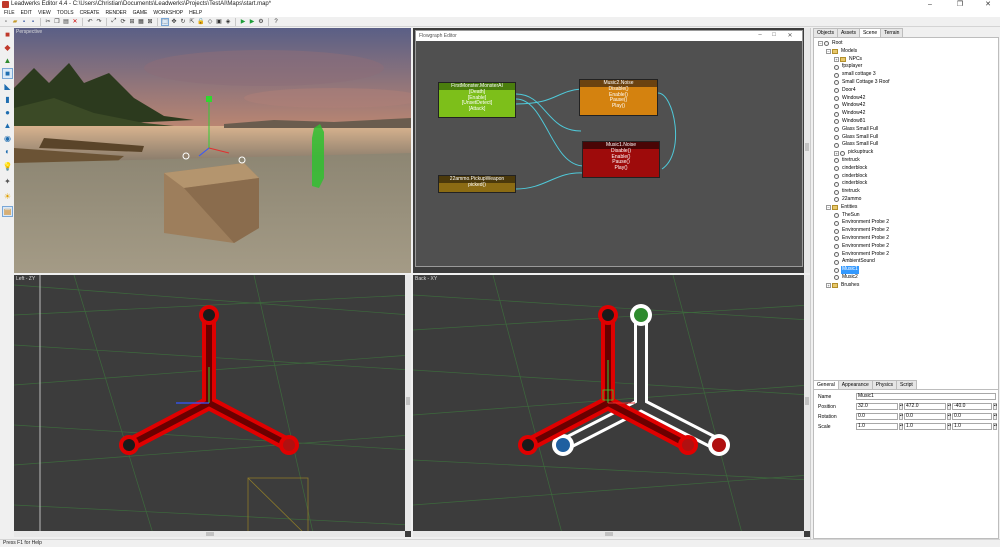 The image size is (1000, 547). I want to click on delete-icon: ✕, so click(75, 22).